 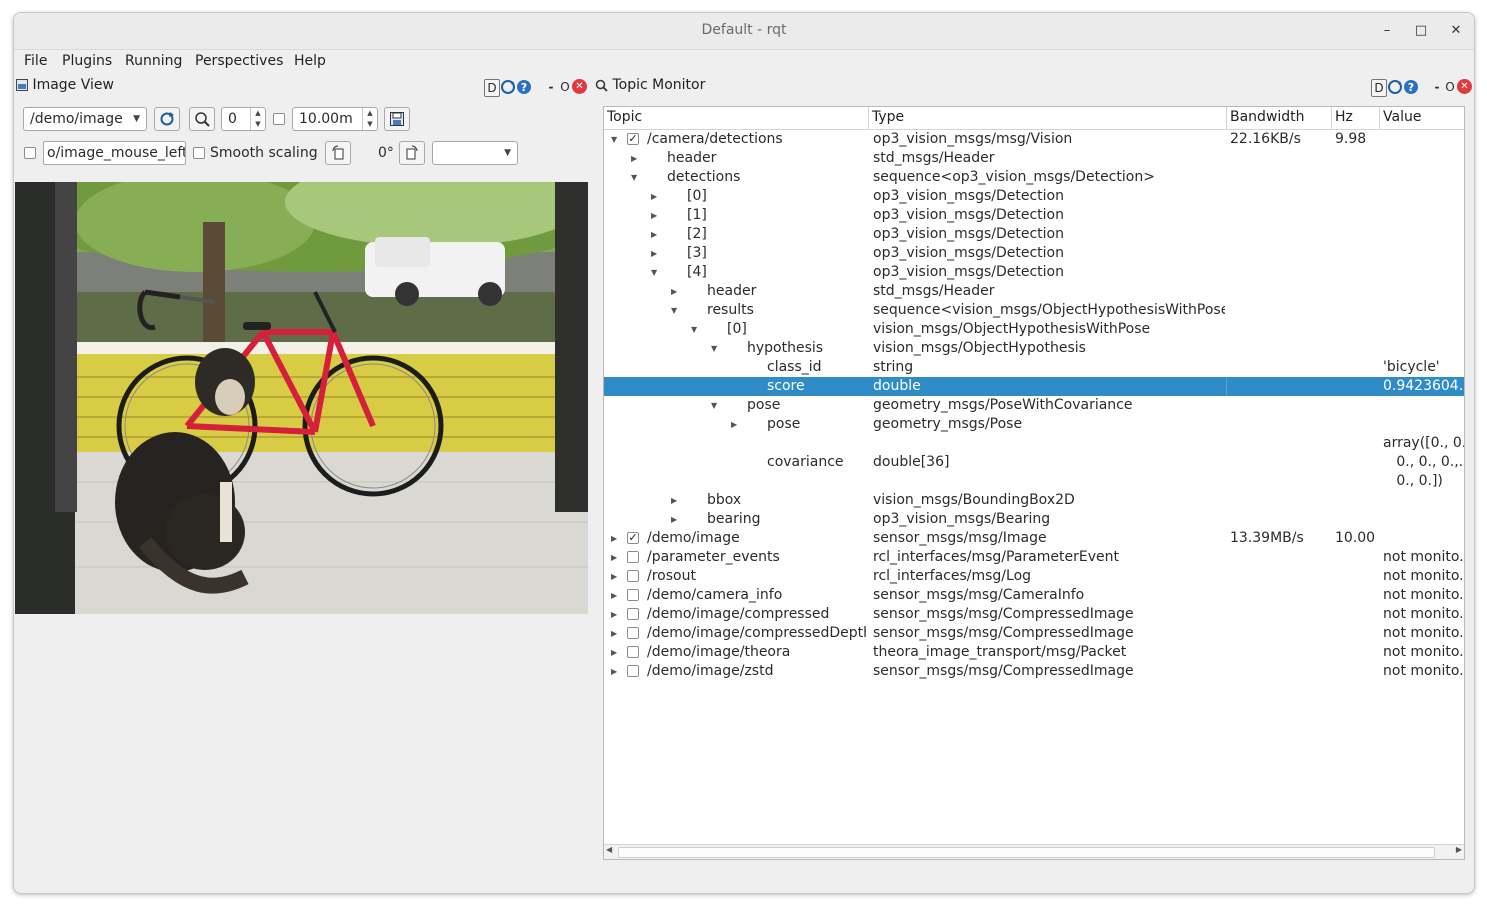 I want to click on field-row: score double 0.9423604.., so click(x=1034, y=386).